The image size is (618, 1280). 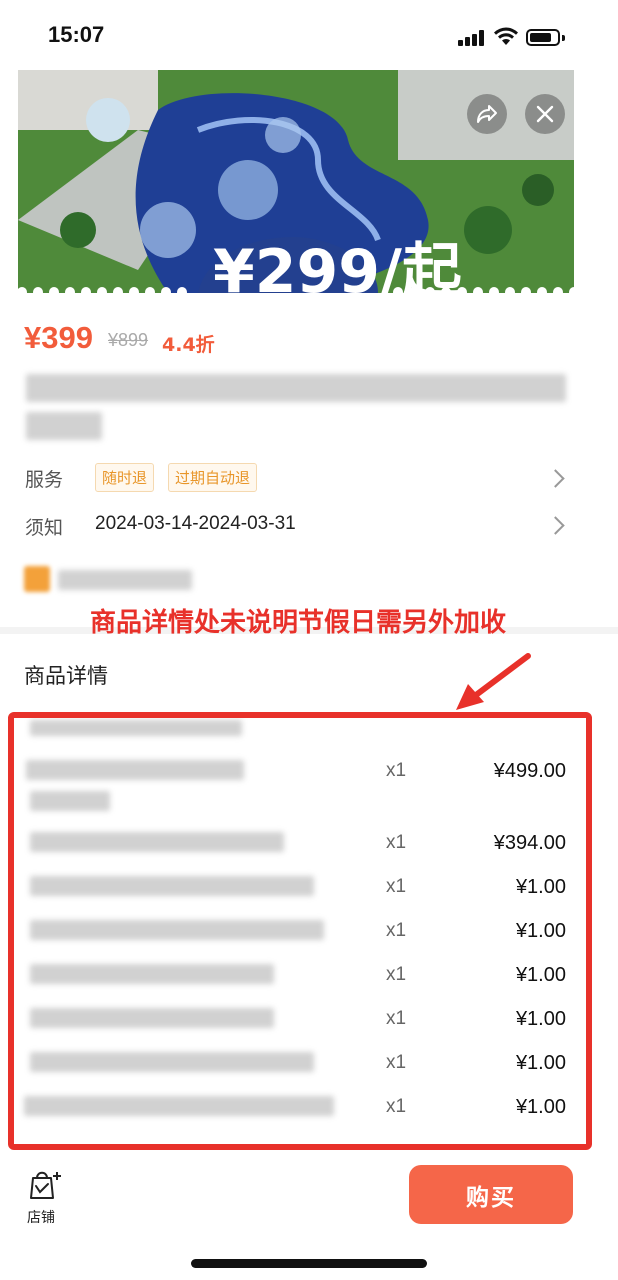 What do you see at coordinates (128, 340) in the screenshot?
I see `original-price: ¥899` at bounding box center [128, 340].